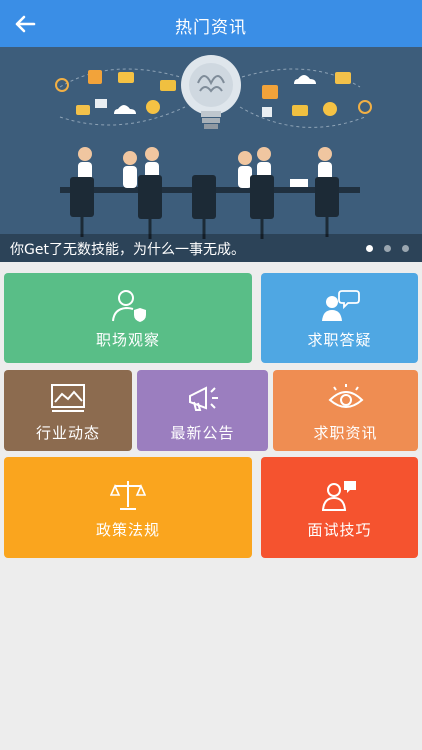 The width and height of the screenshot is (422, 750). What do you see at coordinates (202, 433) in the screenshot?
I see `tile-label: 最新公告` at bounding box center [202, 433].